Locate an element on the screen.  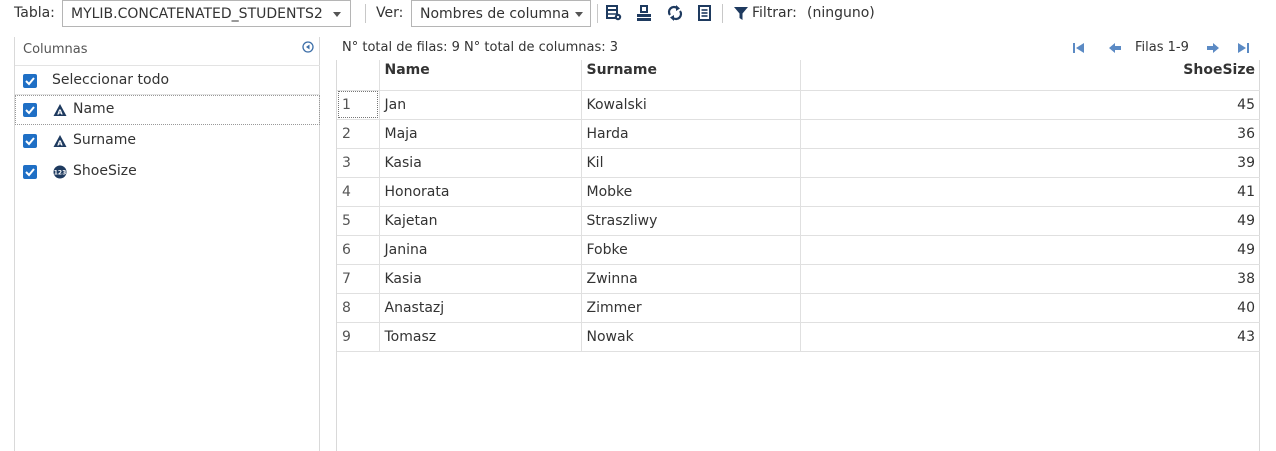
table-row: 2 Maja Harda 36 is located at coordinates (798, 133).